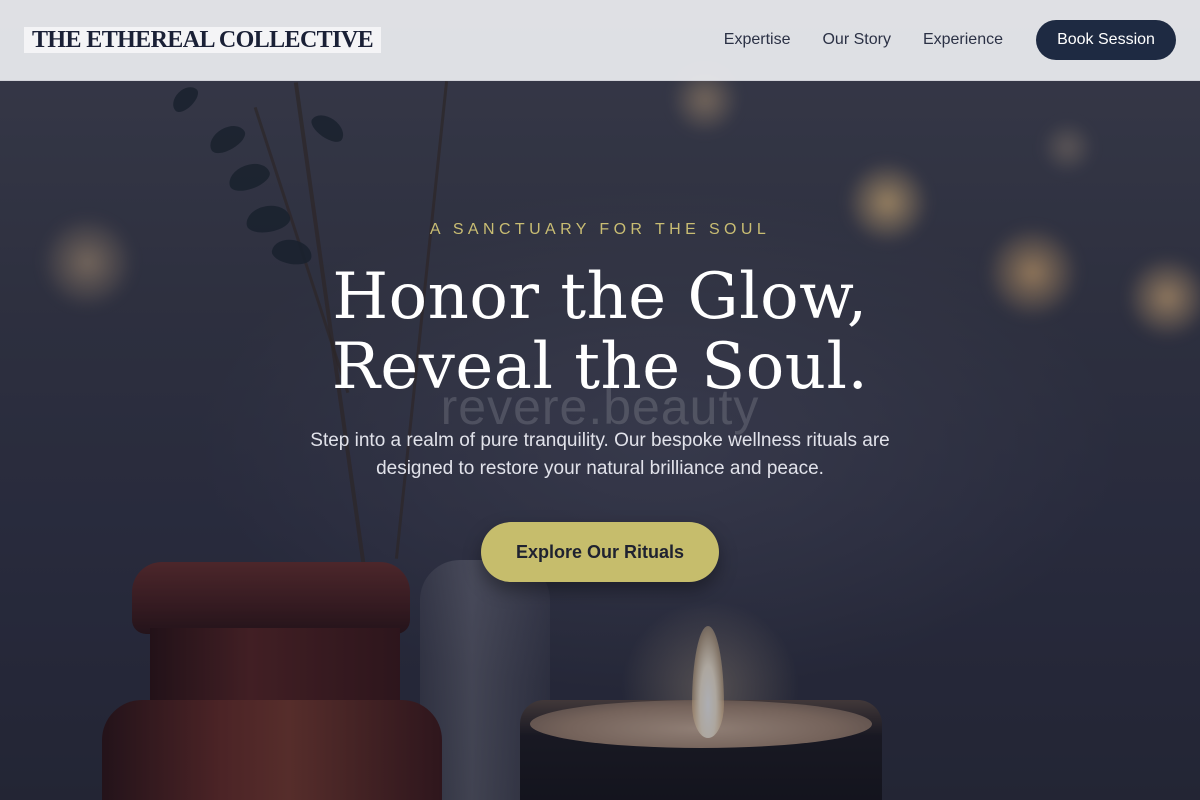 The height and width of the screenshot is (800, 1200). What do you see at coordinates (600, 297) in the screenshot?
I see `headline-line-1: Honor the Glow,` at bounding box center [600, 297].